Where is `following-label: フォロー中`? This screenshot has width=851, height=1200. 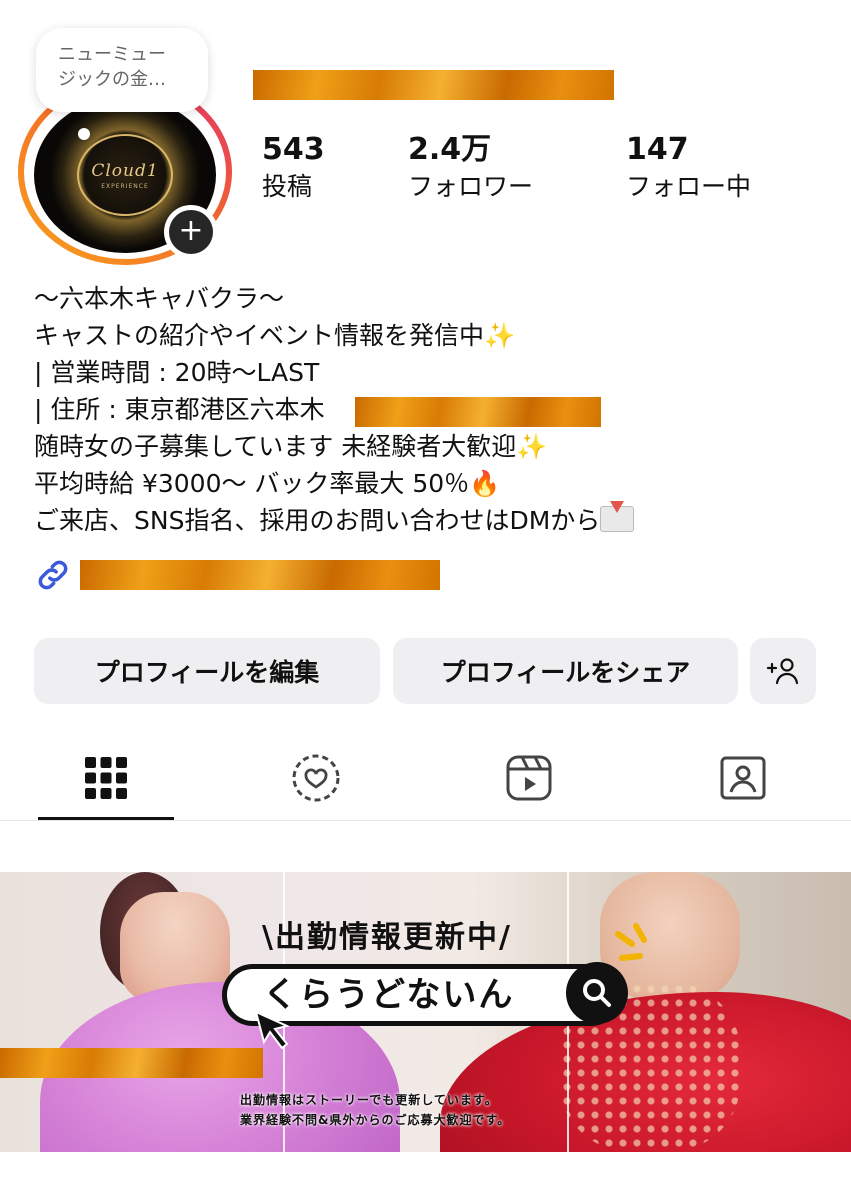 following-label: フォロー中 is located at coordinates (689, 186).